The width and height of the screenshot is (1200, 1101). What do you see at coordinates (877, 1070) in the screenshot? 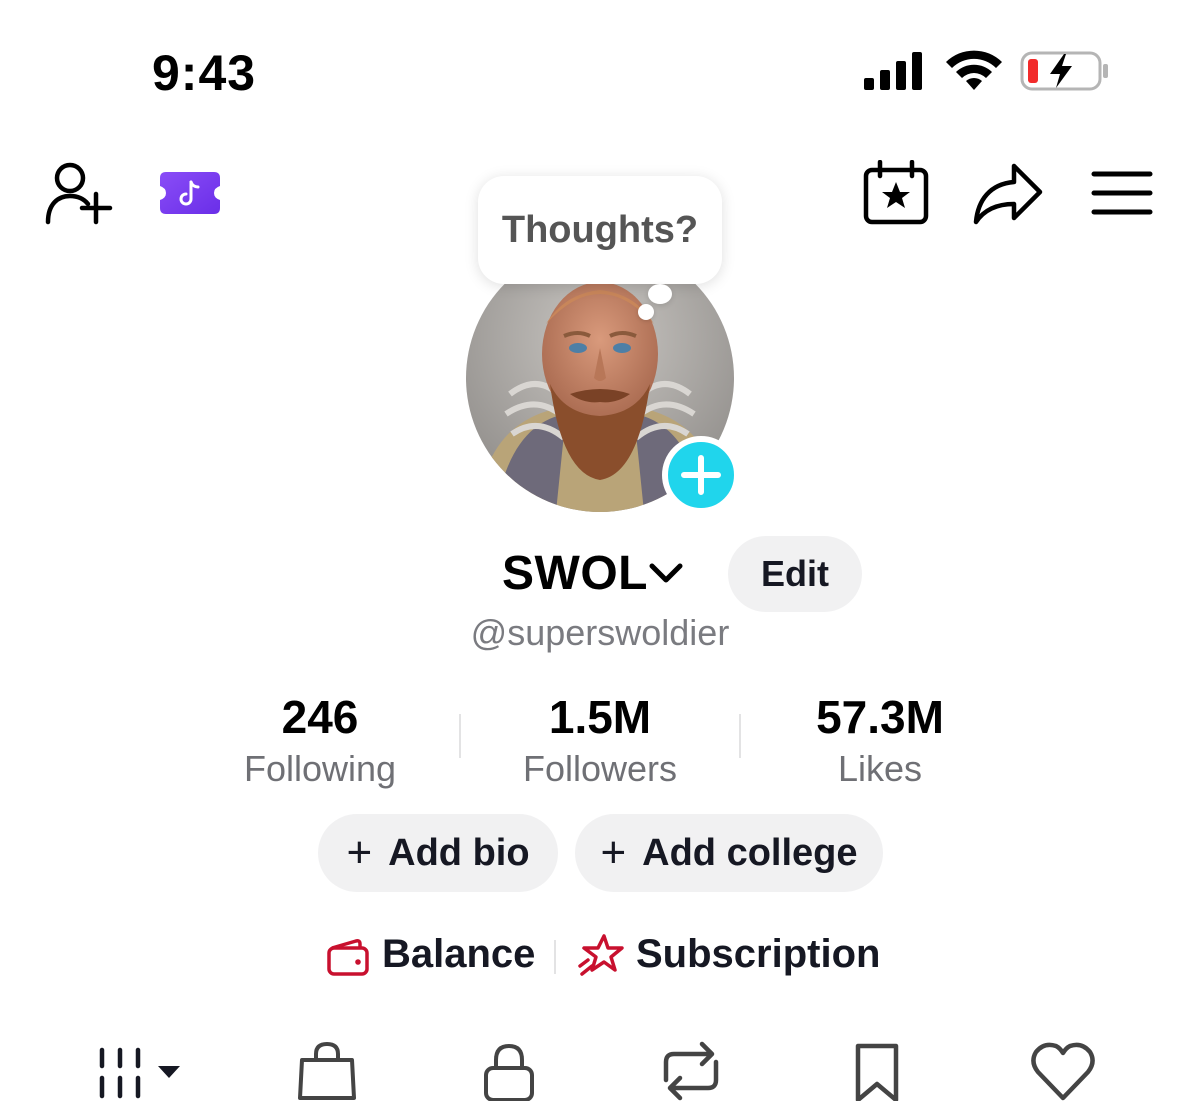
I see `bookmark-icon` at bounding box center [877, 1070].